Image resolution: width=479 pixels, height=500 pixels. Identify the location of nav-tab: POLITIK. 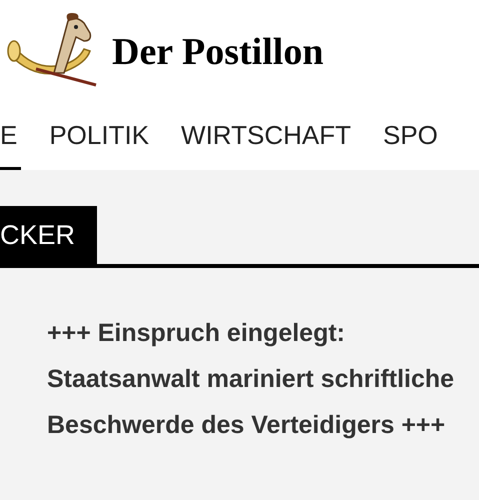
(99, 137).